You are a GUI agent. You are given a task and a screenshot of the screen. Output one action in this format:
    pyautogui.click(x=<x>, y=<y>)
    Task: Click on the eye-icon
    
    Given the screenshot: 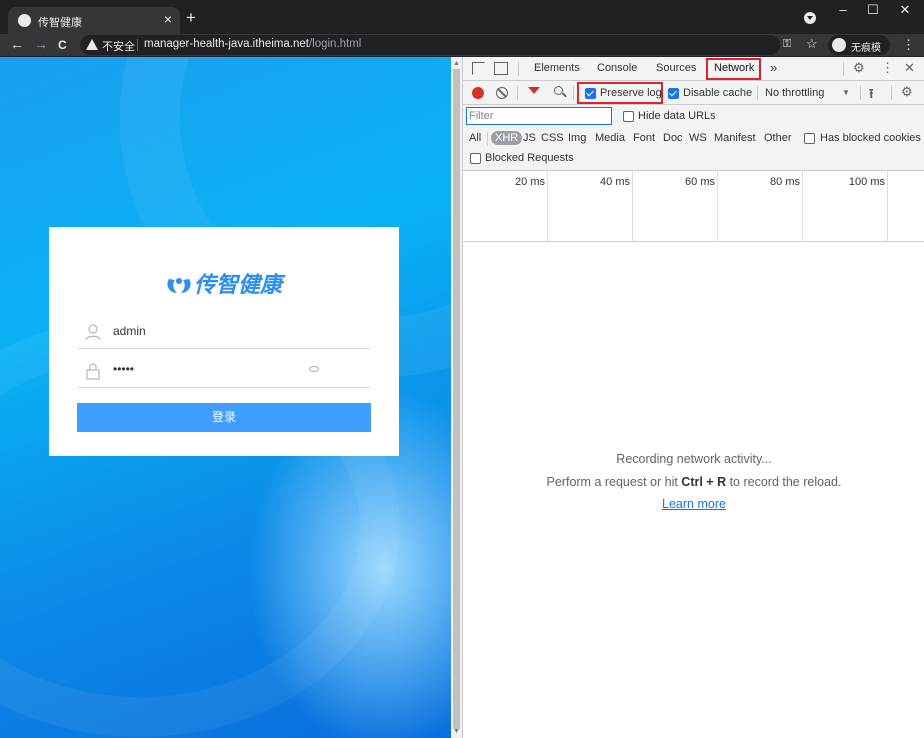 What is the action you would take?
    pyautogui.click(x=314, y=369)
    